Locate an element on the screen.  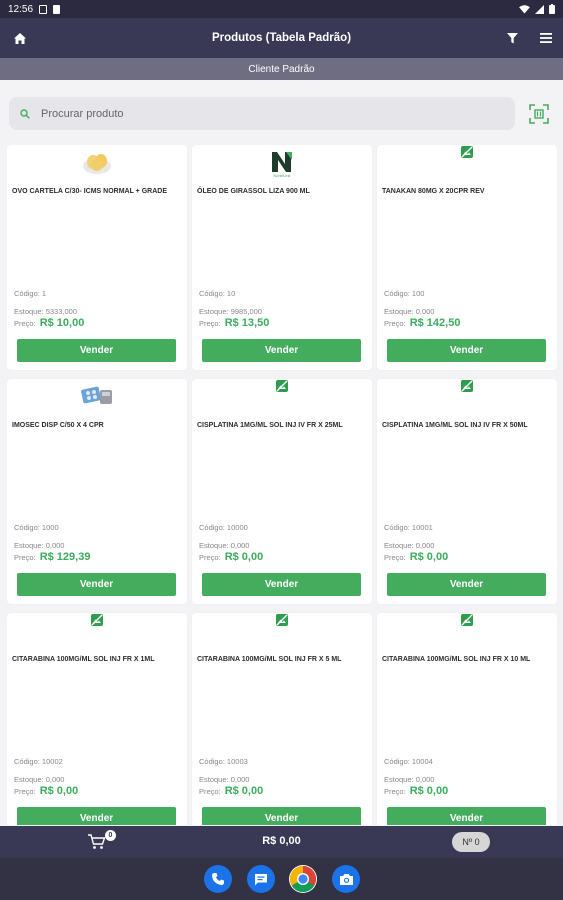
product-name: OVO CARTELA C/30- ICMS NORMAL + GRADE is located at coordinates (89, 191).